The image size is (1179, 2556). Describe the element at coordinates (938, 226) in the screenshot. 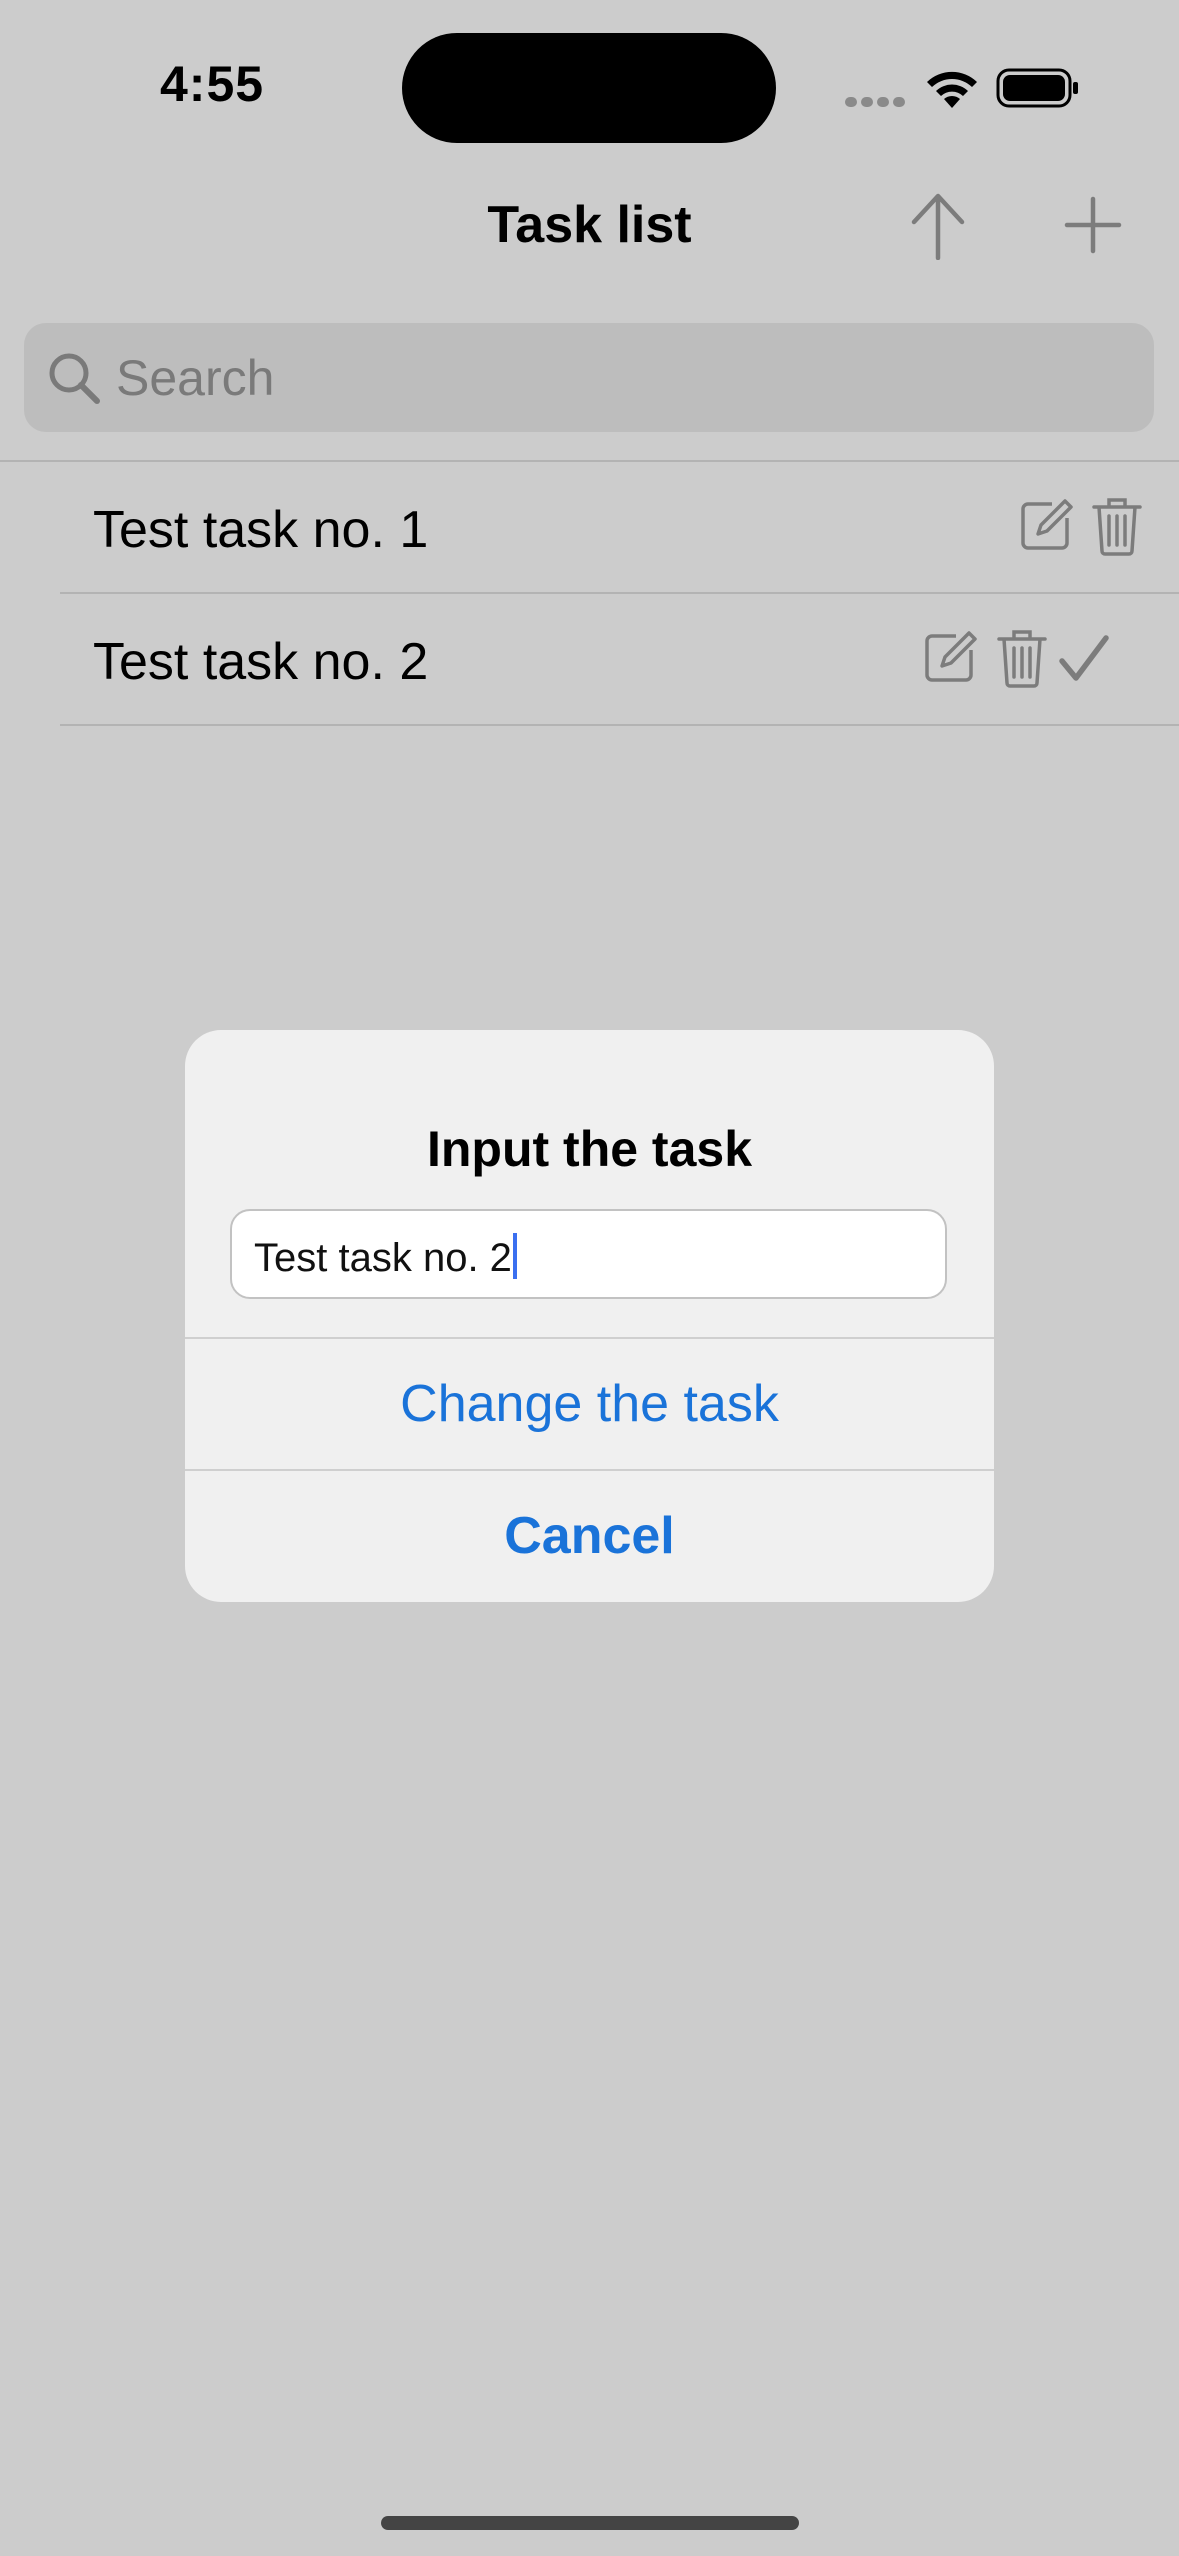

I see `arrow-up-icon` at that location.